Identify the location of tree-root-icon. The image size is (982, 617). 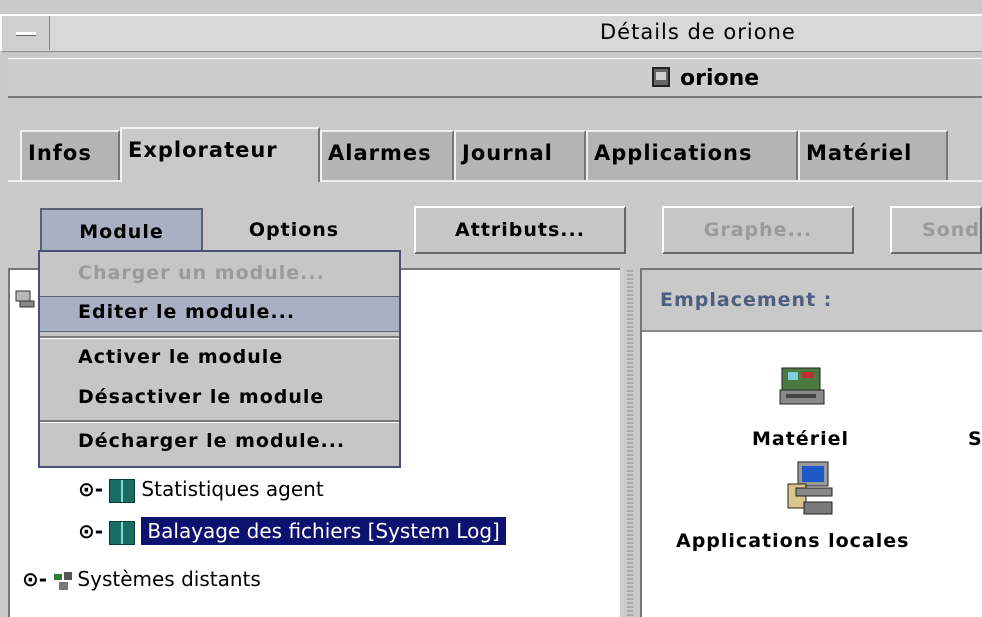
(26, 298).